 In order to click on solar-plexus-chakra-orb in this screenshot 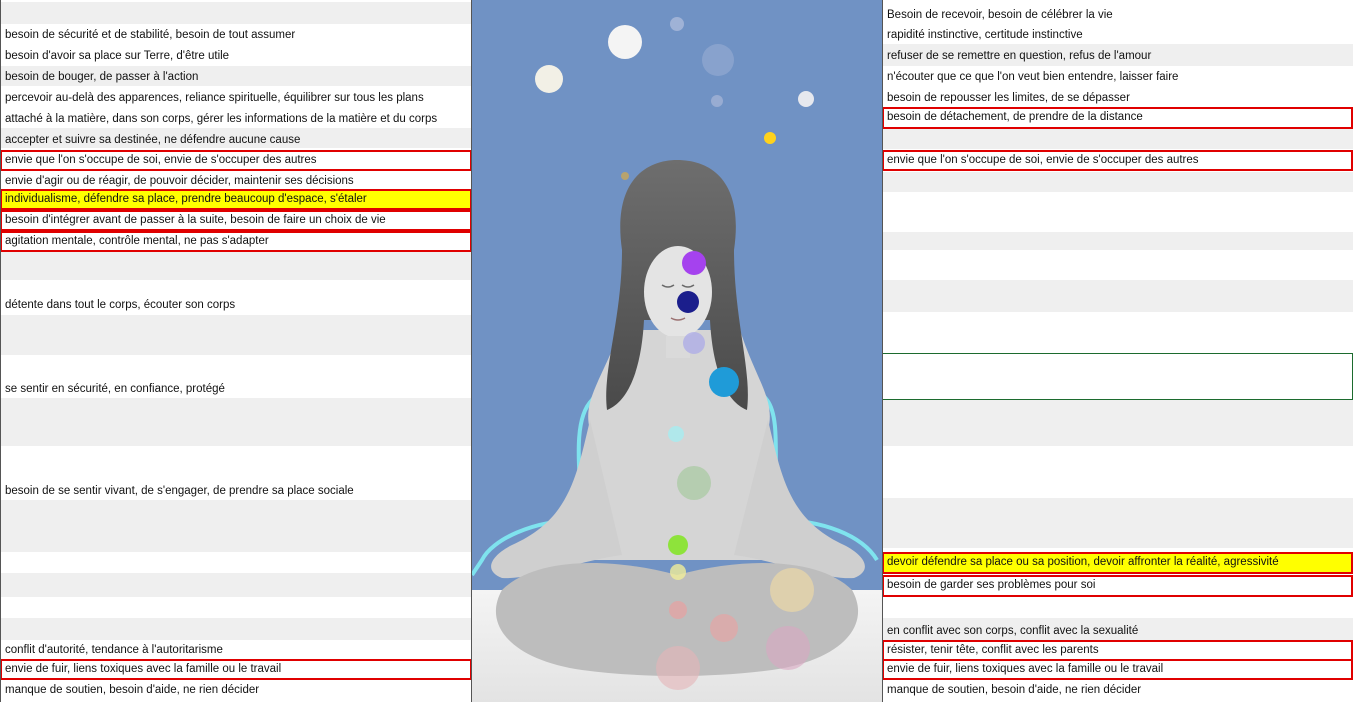, I will do `click(678, 545)`.